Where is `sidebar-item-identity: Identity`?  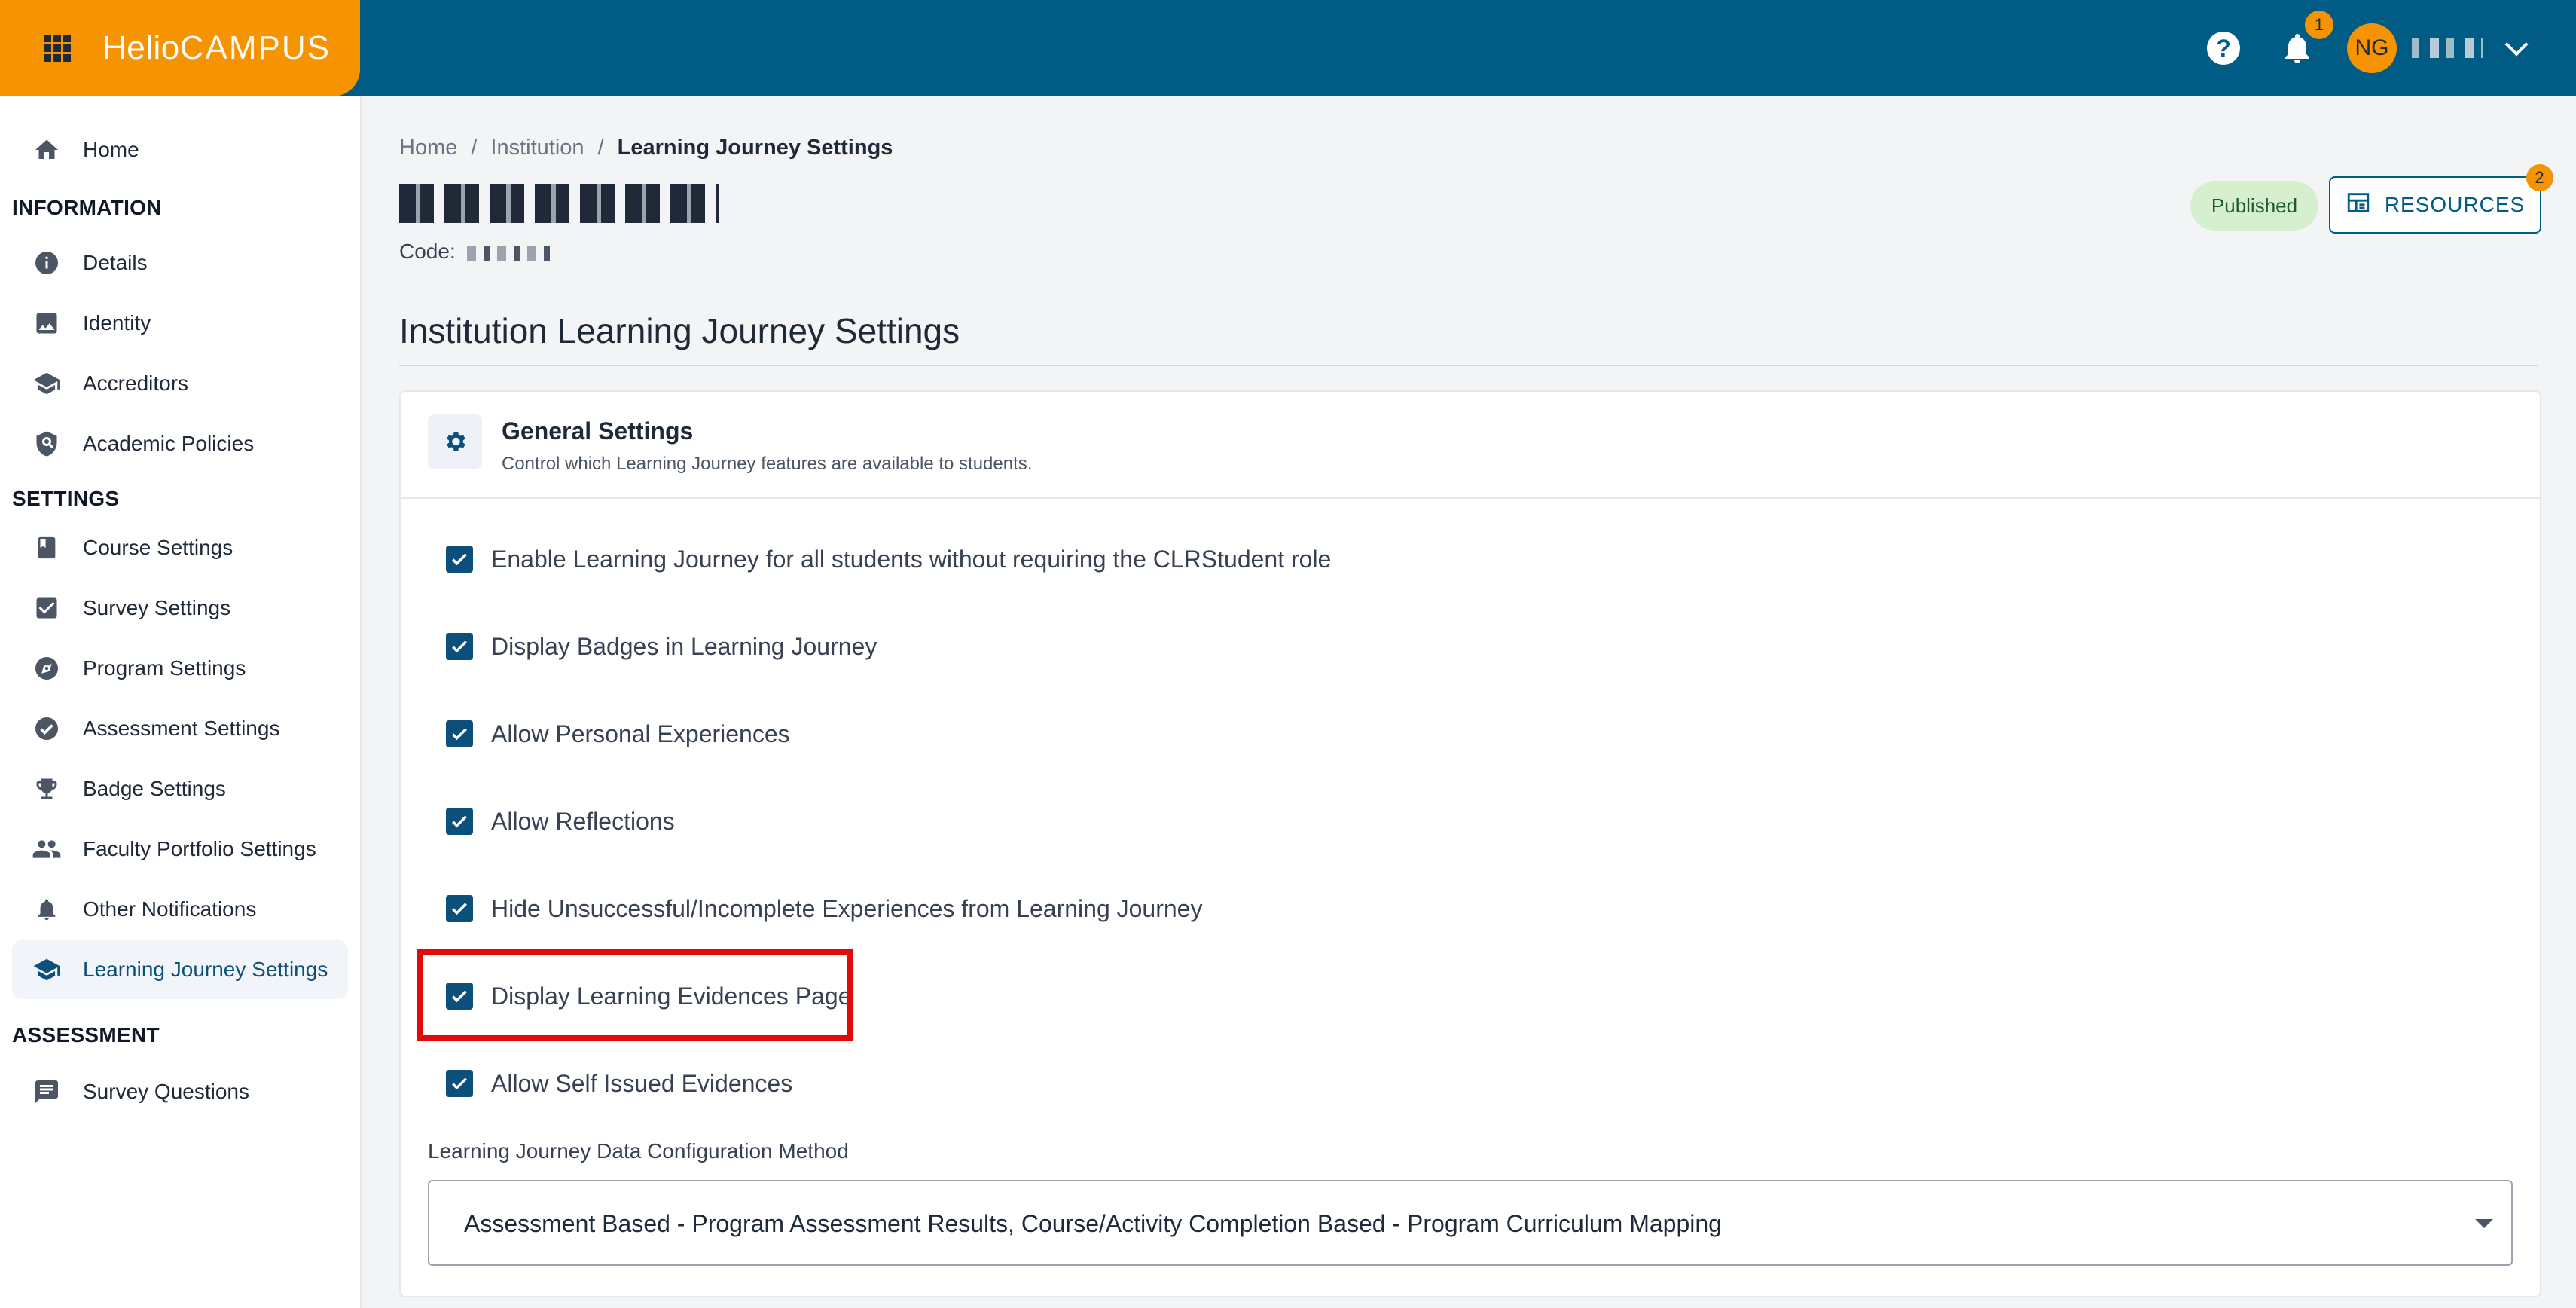
sidebar-item-identity: Identity is located at coordinates (180, 323).